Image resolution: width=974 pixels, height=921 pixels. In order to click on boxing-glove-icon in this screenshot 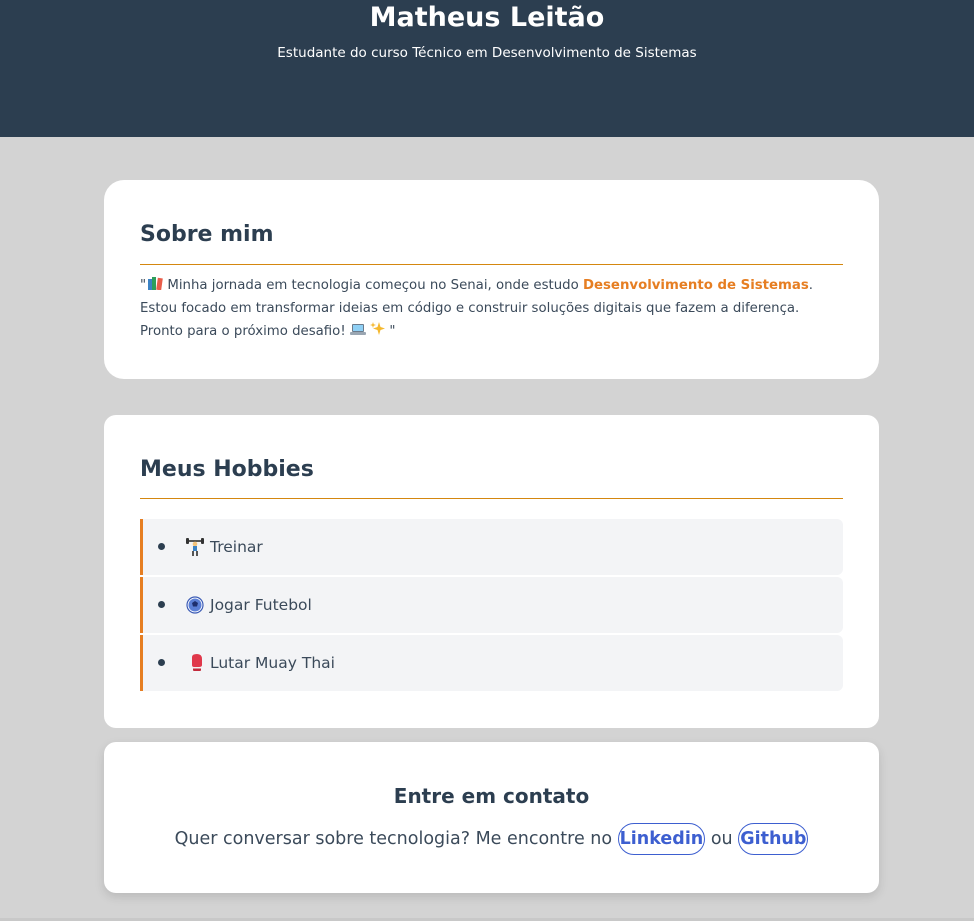, I will do `click(197, 662)`.